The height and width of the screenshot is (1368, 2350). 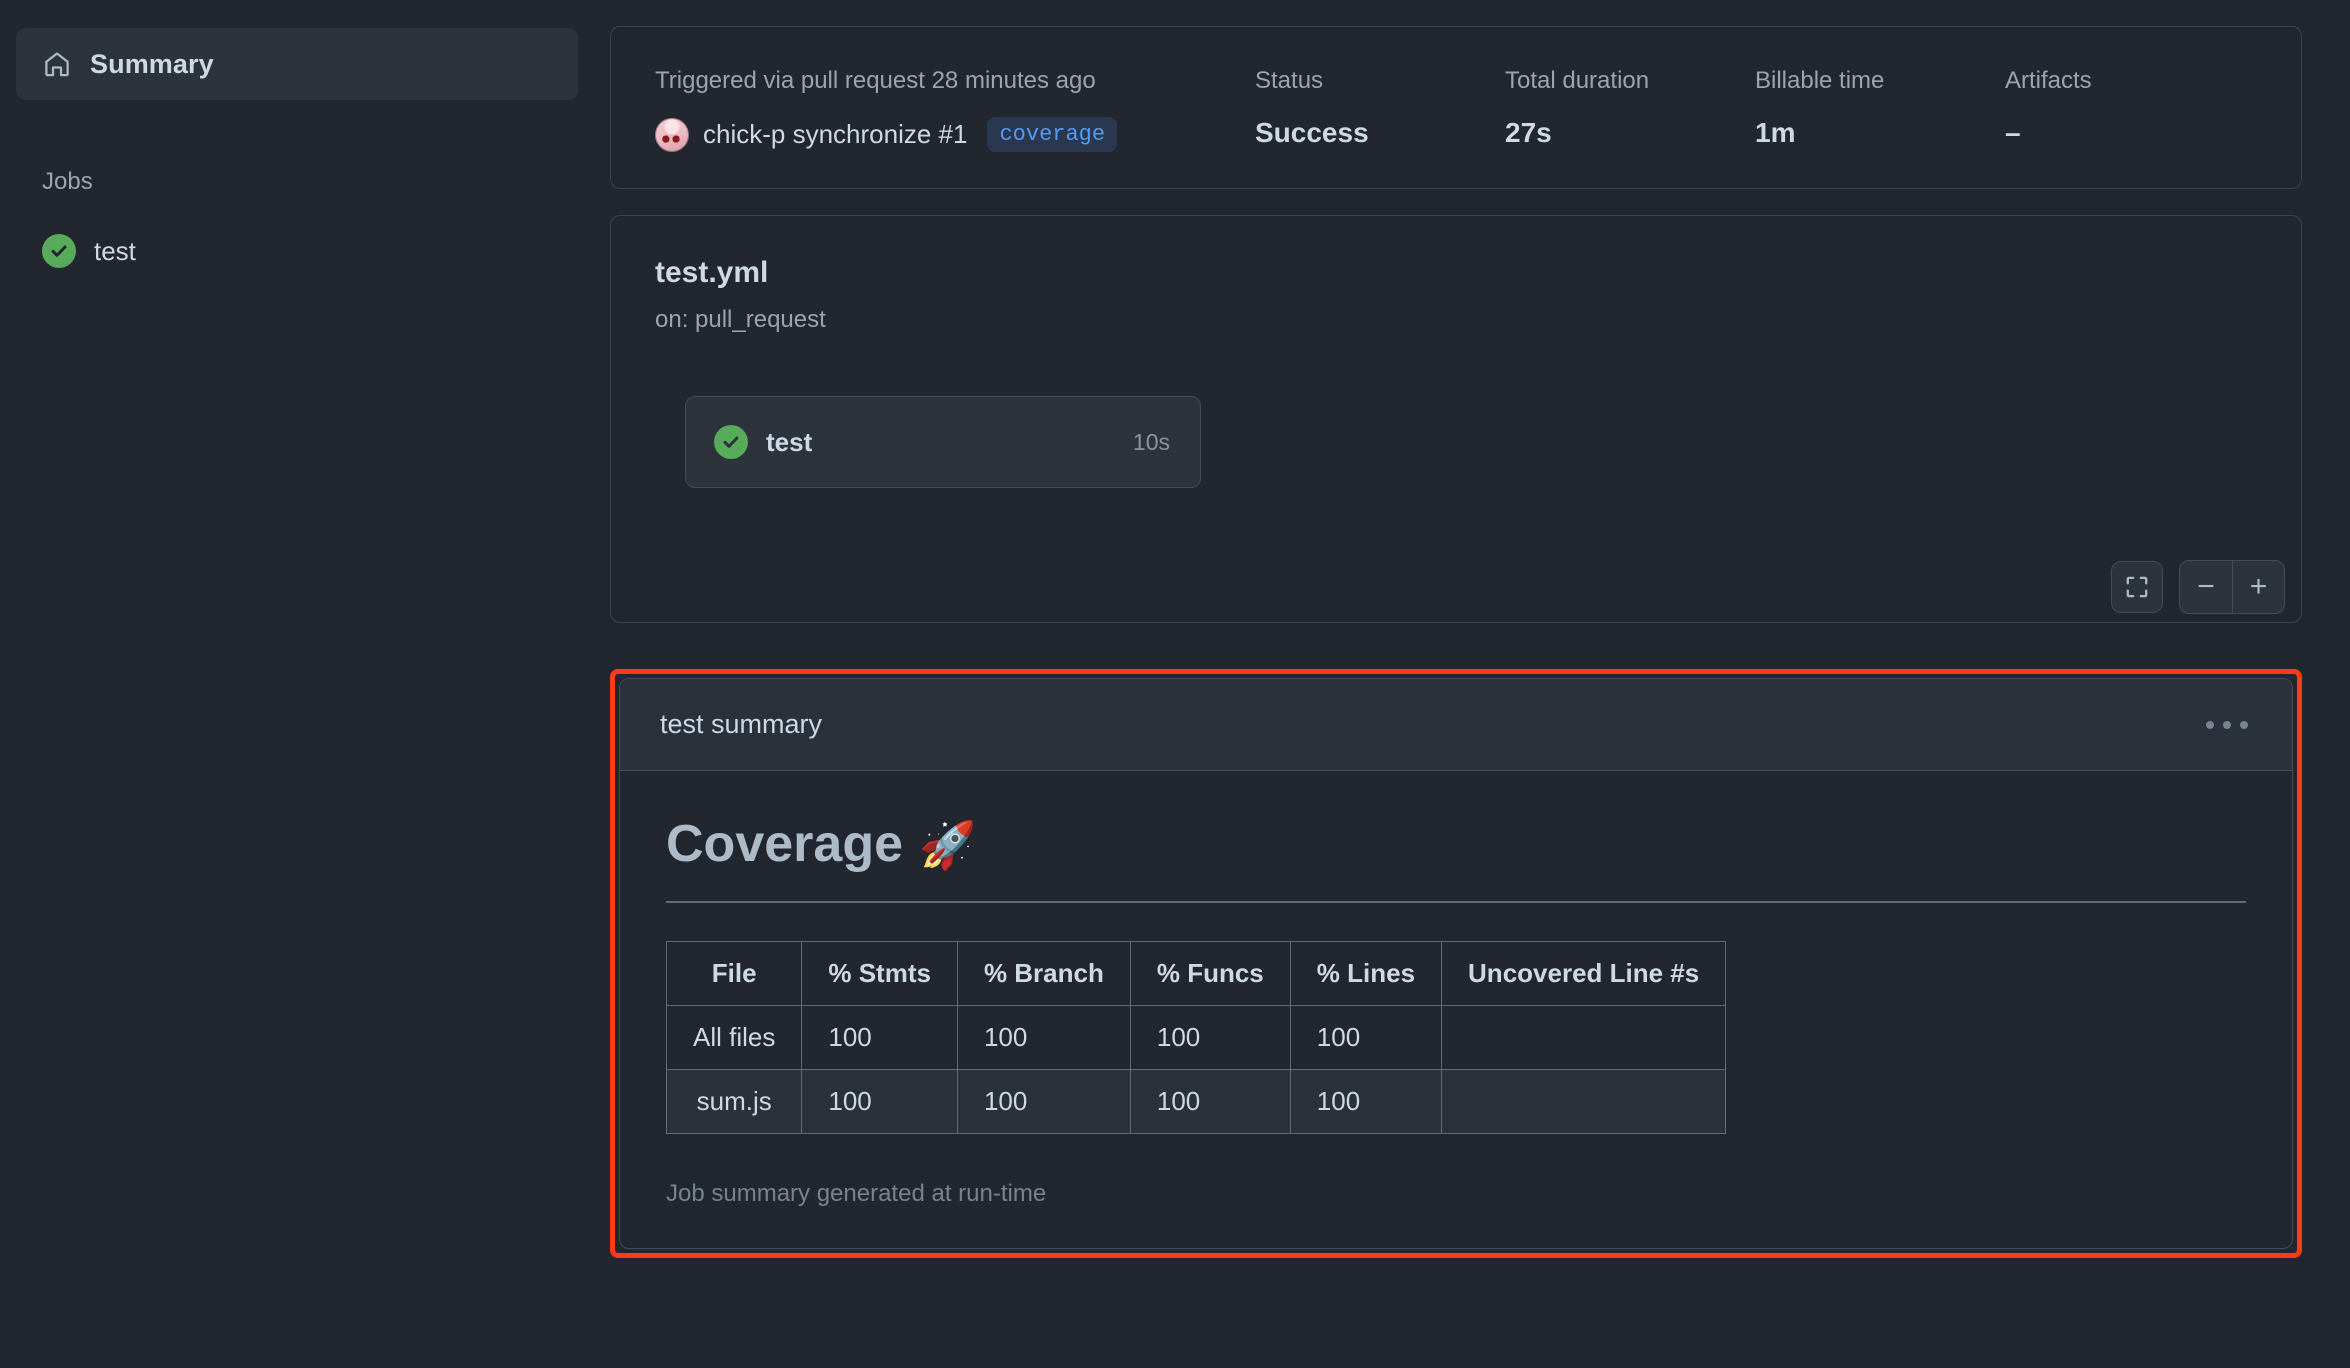 What do you see at coordinates (1456, 725) in the screenshot?
I see `job-summary-header: test summary` at bounding box center [1456, 725].